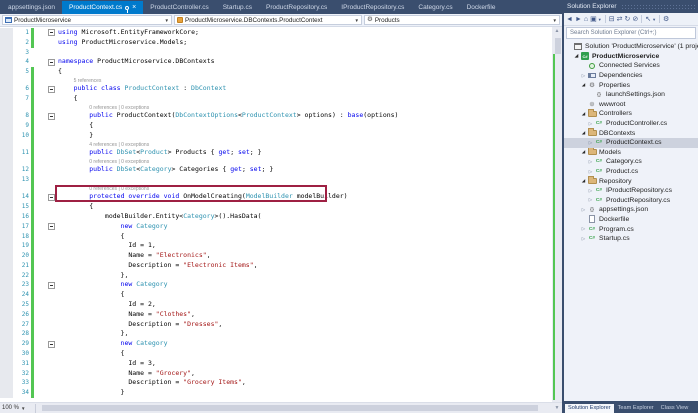 The width and height of the screenshot is (698, 413). Describe the element at coordinates (80, 80) in the screenshot. I see `codelens-references-link: 5 references` at that location.